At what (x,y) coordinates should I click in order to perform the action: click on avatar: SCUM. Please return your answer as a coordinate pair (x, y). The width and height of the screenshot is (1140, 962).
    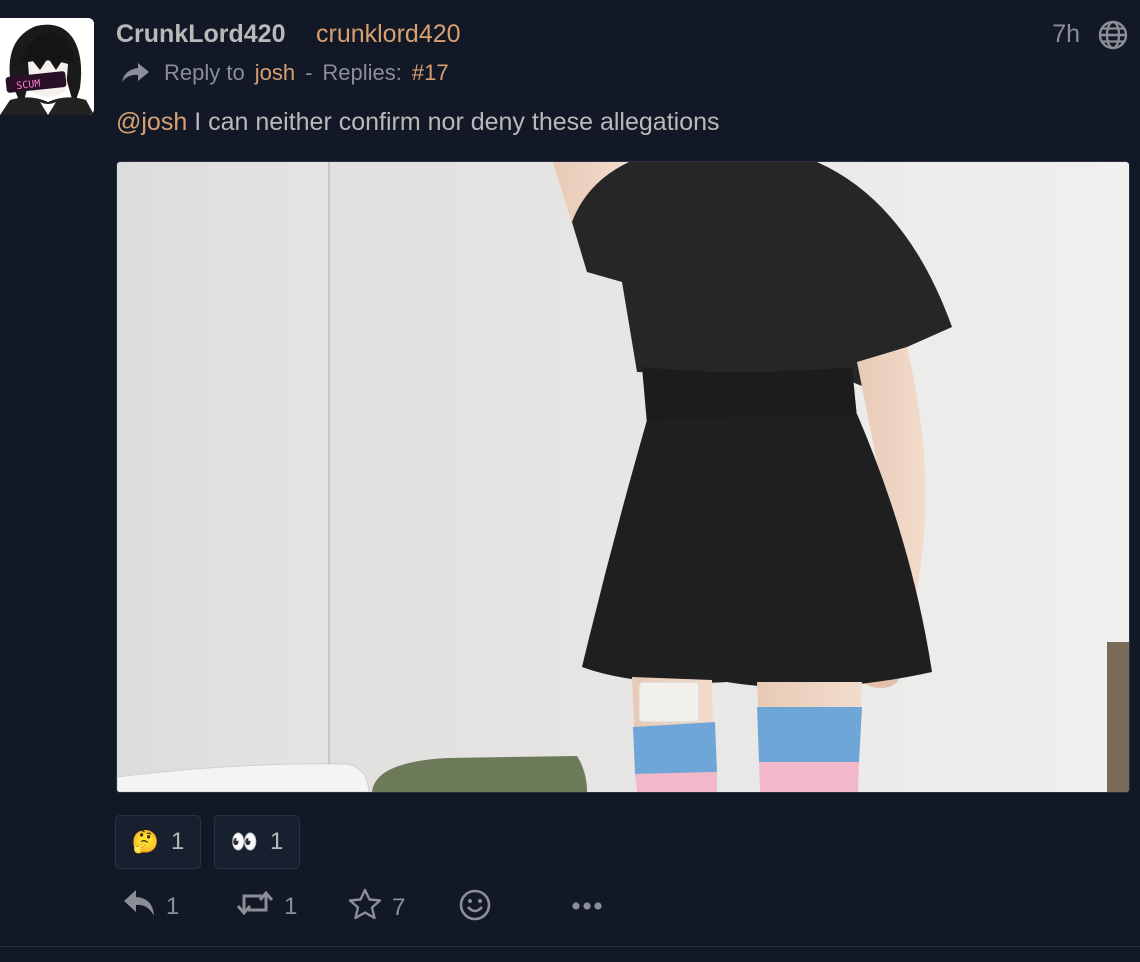
    Looking at the image, I should click on (47, 66).